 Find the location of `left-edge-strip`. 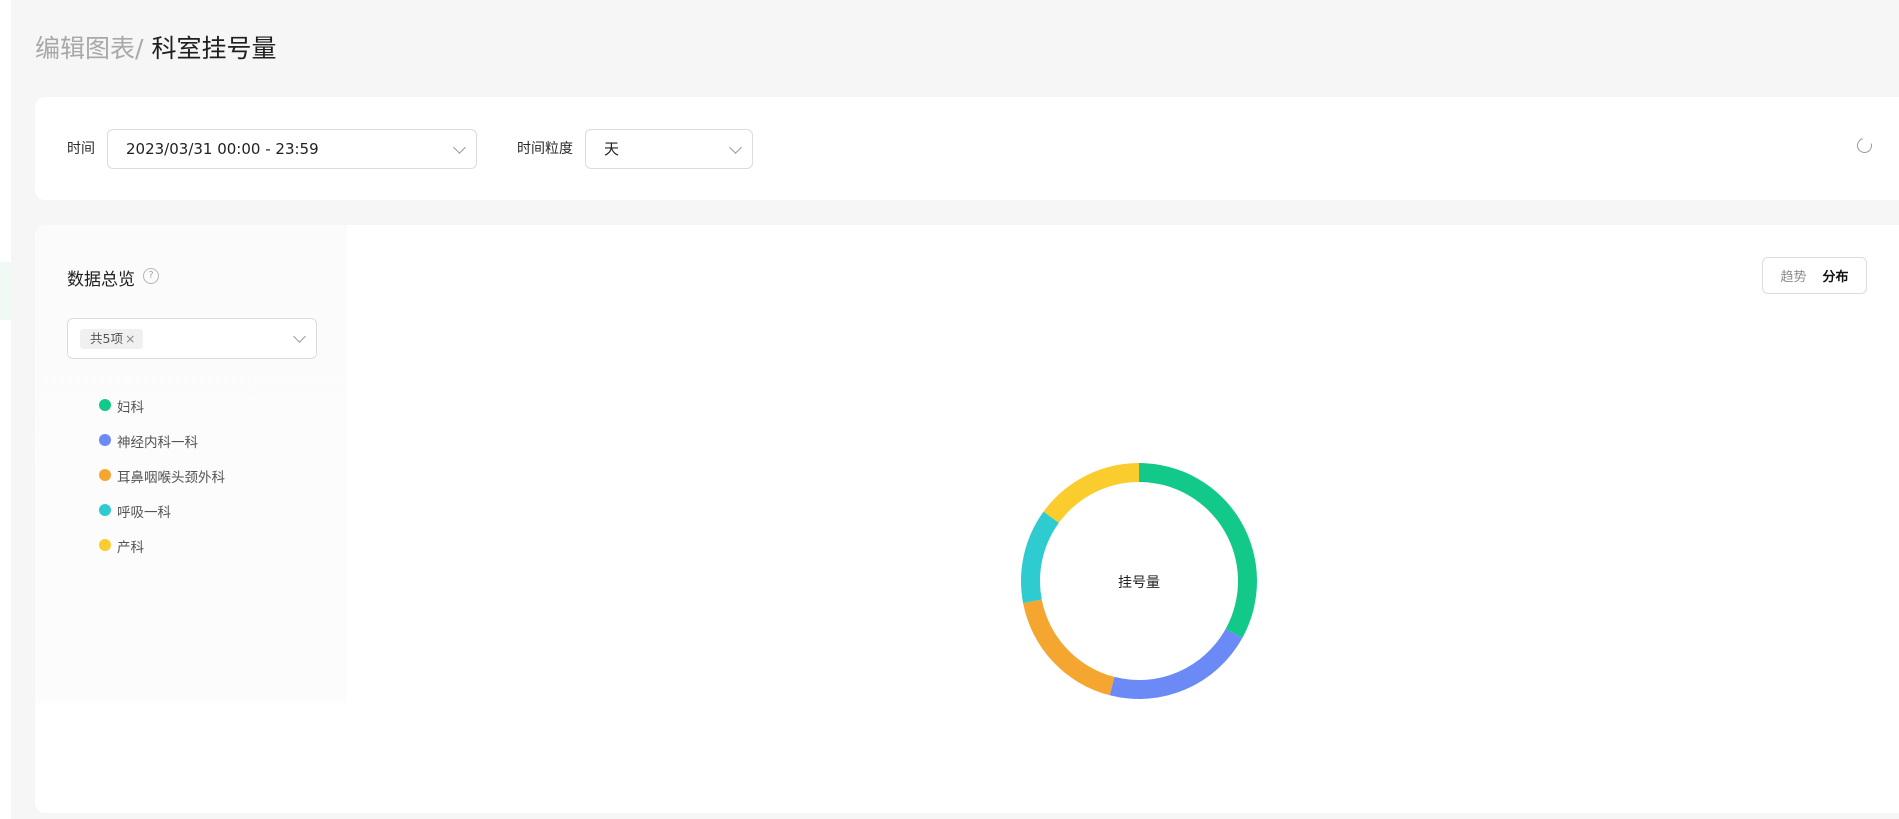

left-edge-strip is located at coordinates (5, 409).